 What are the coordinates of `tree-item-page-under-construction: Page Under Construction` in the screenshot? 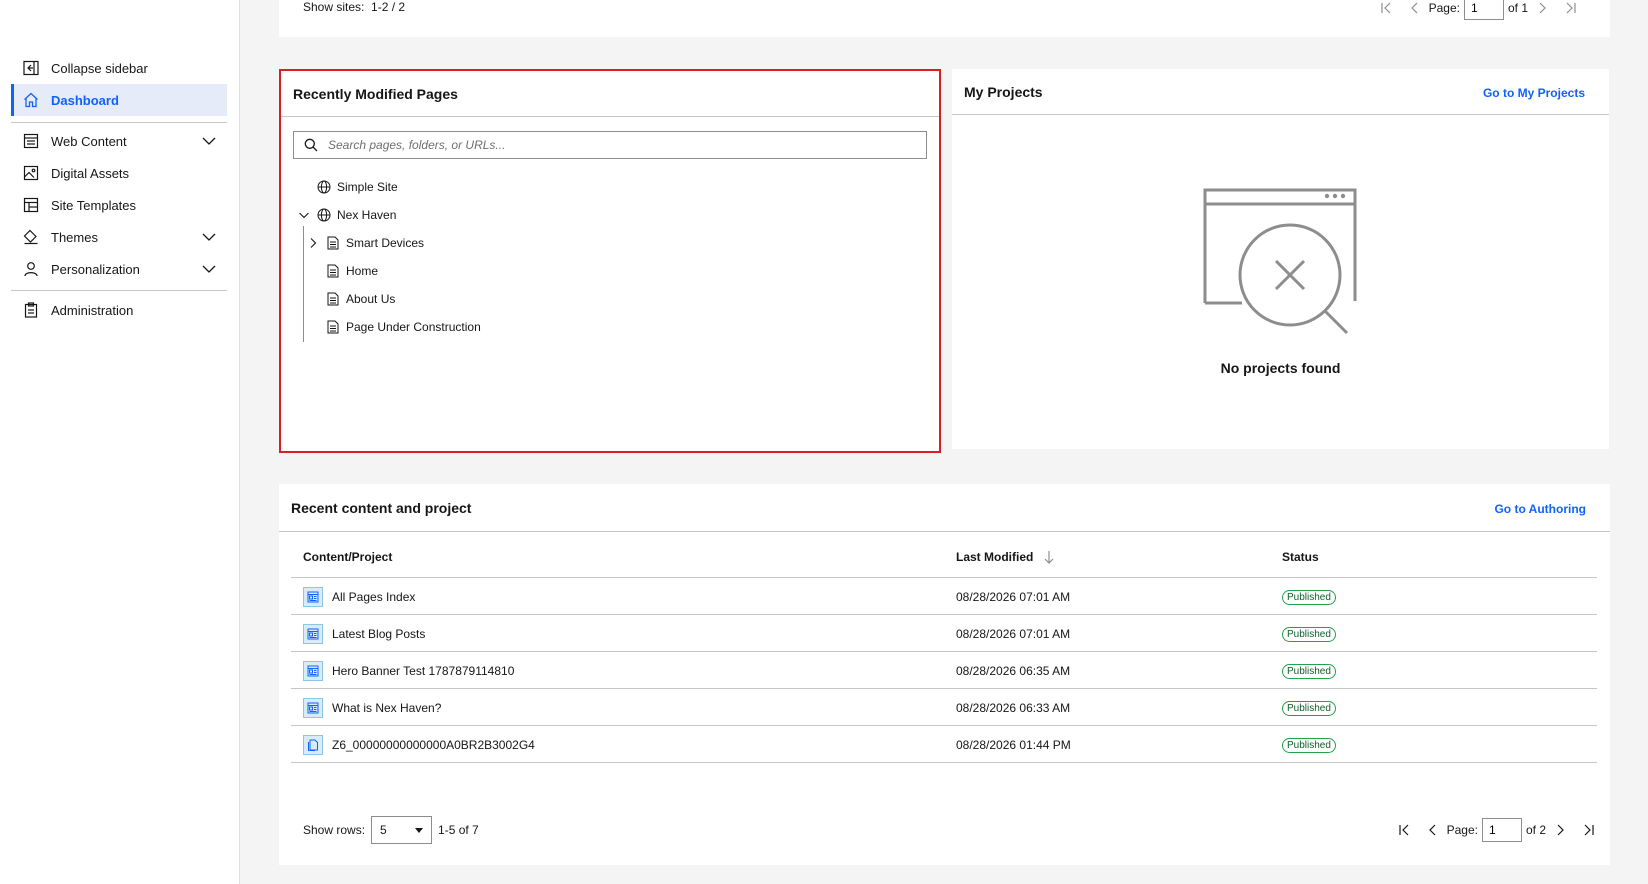 It's located at (403, 327).